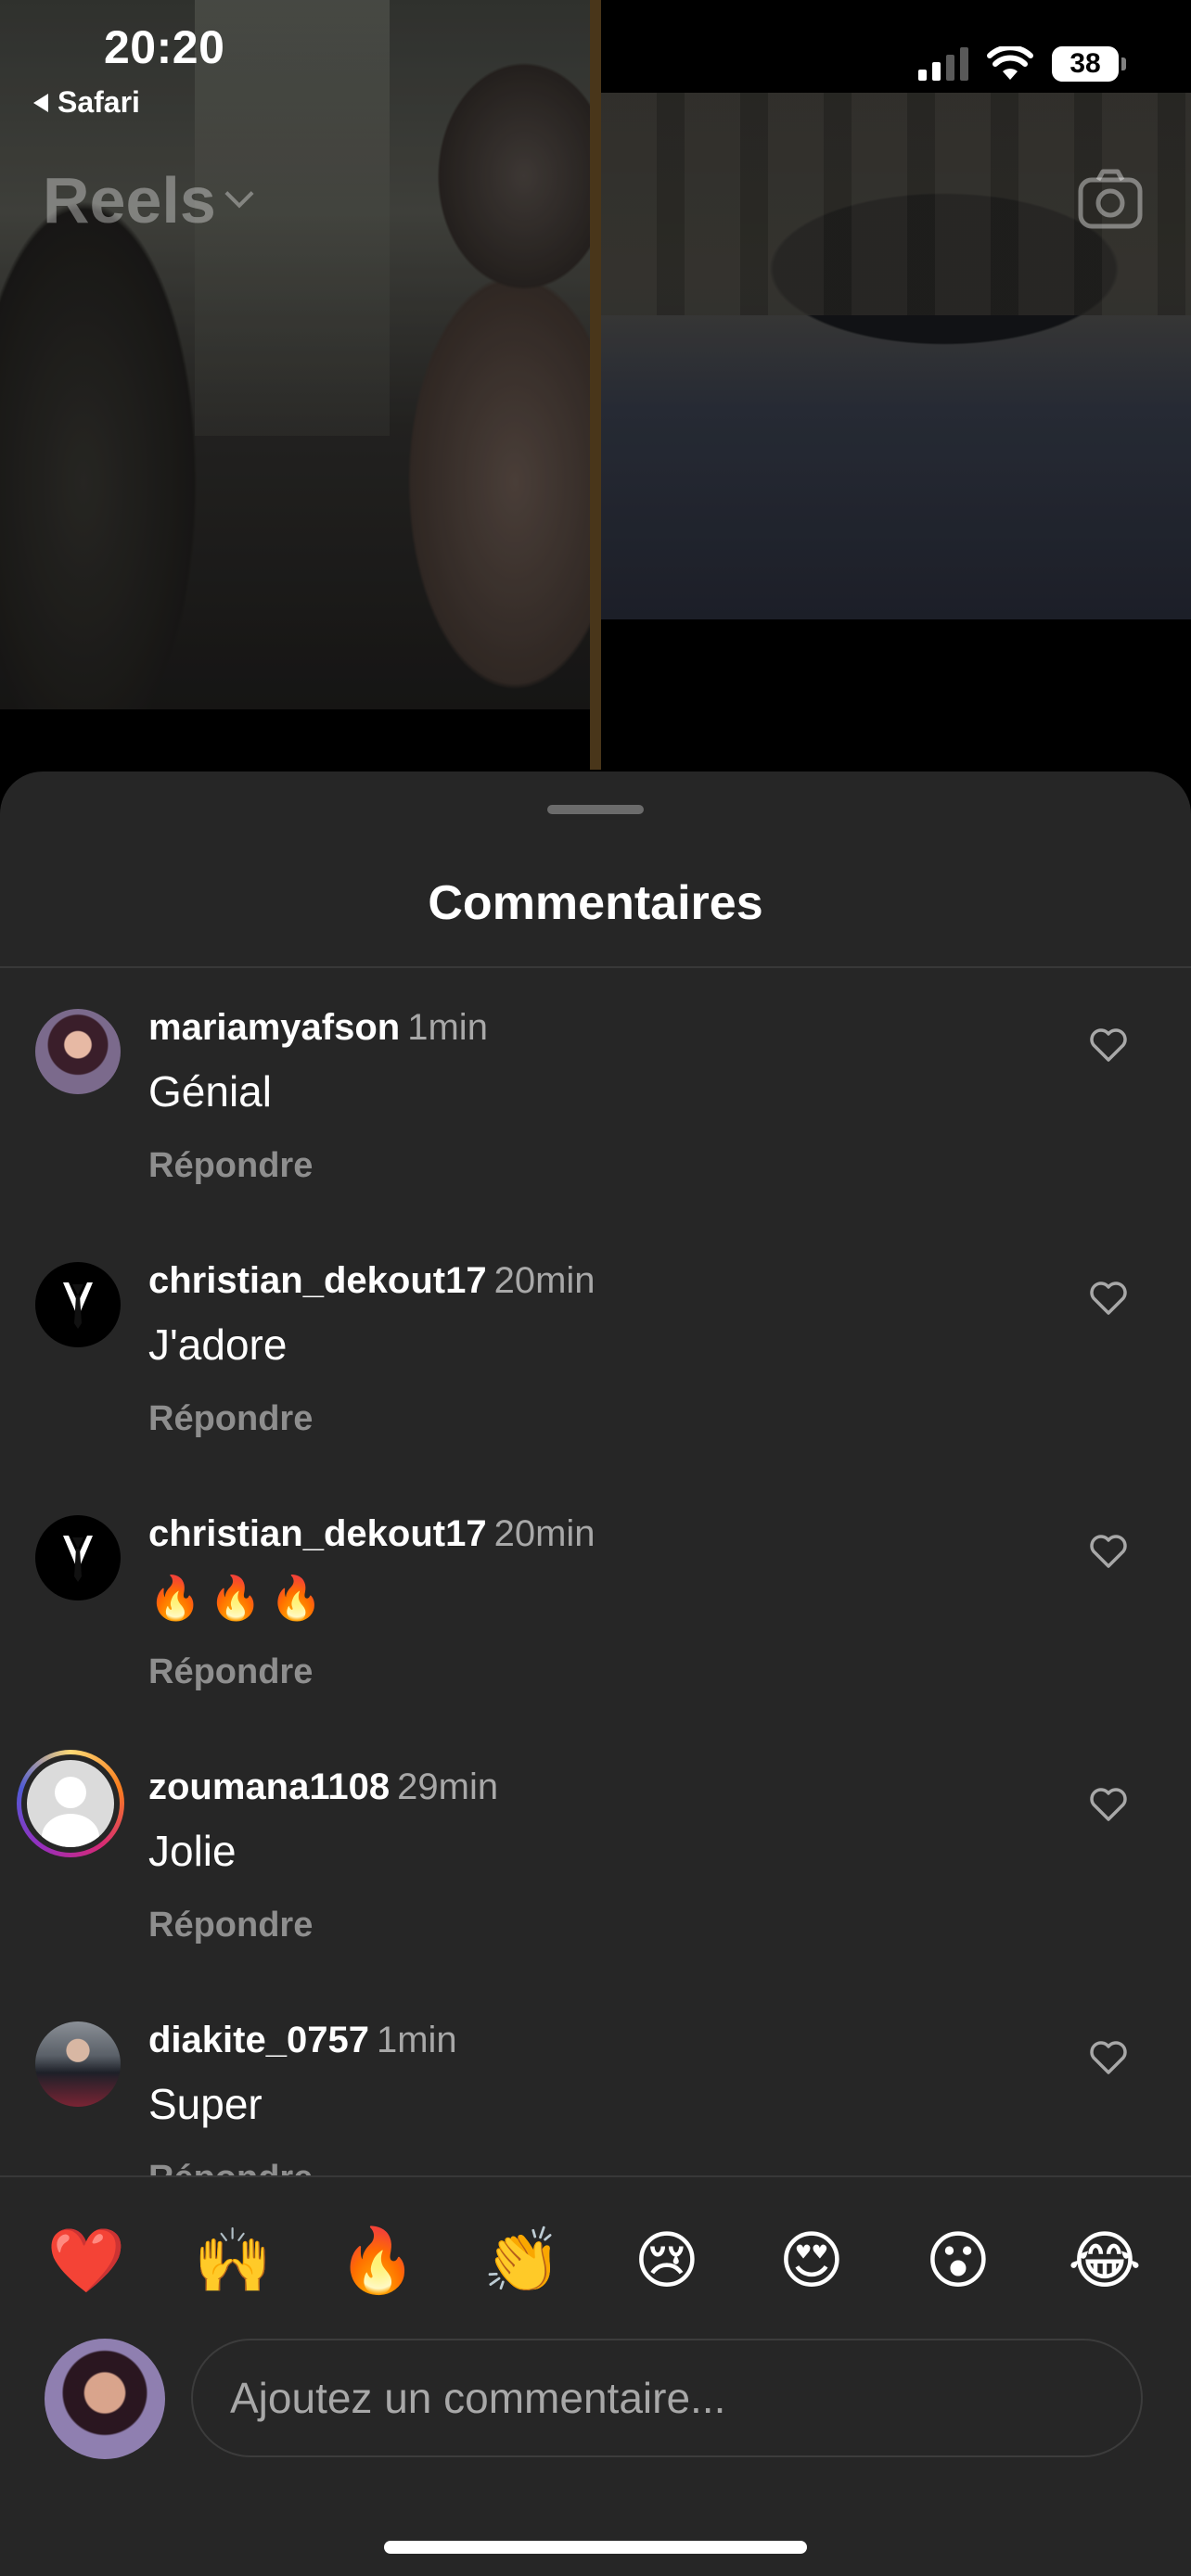 This screenshot has height=2576, width=1191. Describe the element at coordinates (595, 1601) in the screenshot. I see `comment-item: christian_dekout17 20min 🔥🔥🔥 Répondre` at that location.